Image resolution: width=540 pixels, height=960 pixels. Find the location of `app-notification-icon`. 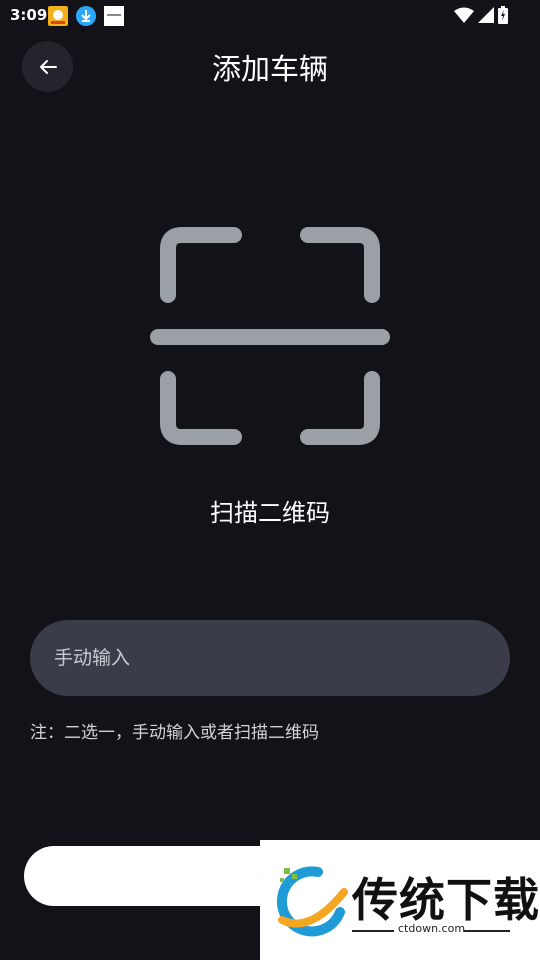

app-notification-icon is located at coordinates (58, 16).